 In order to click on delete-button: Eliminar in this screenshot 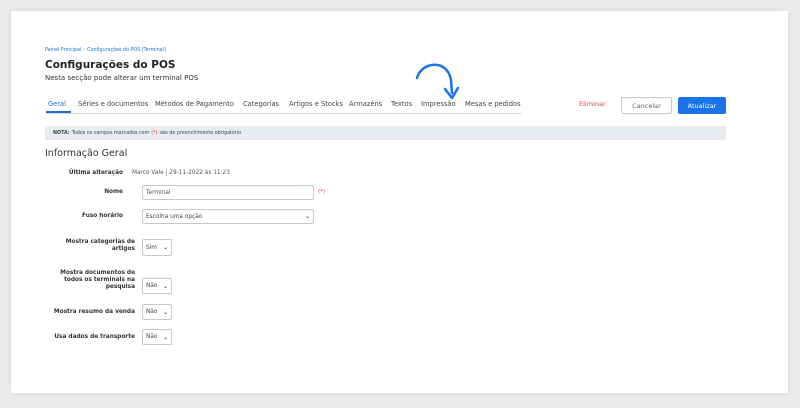, I will do `click(592, 104)`.